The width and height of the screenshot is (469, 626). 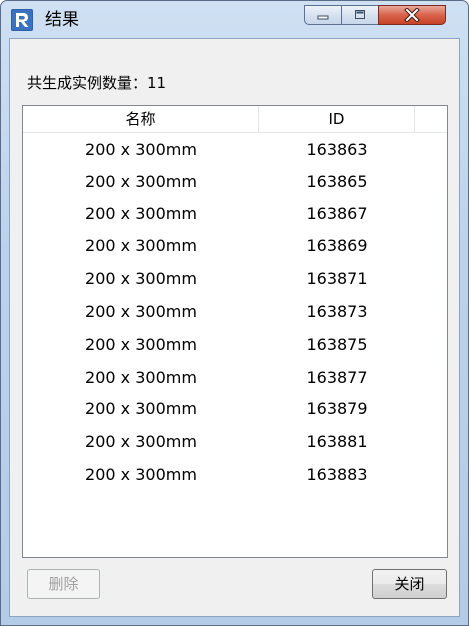 I want to click on table-row: 200 x 300mm 163863, so click(x=235, y=150).